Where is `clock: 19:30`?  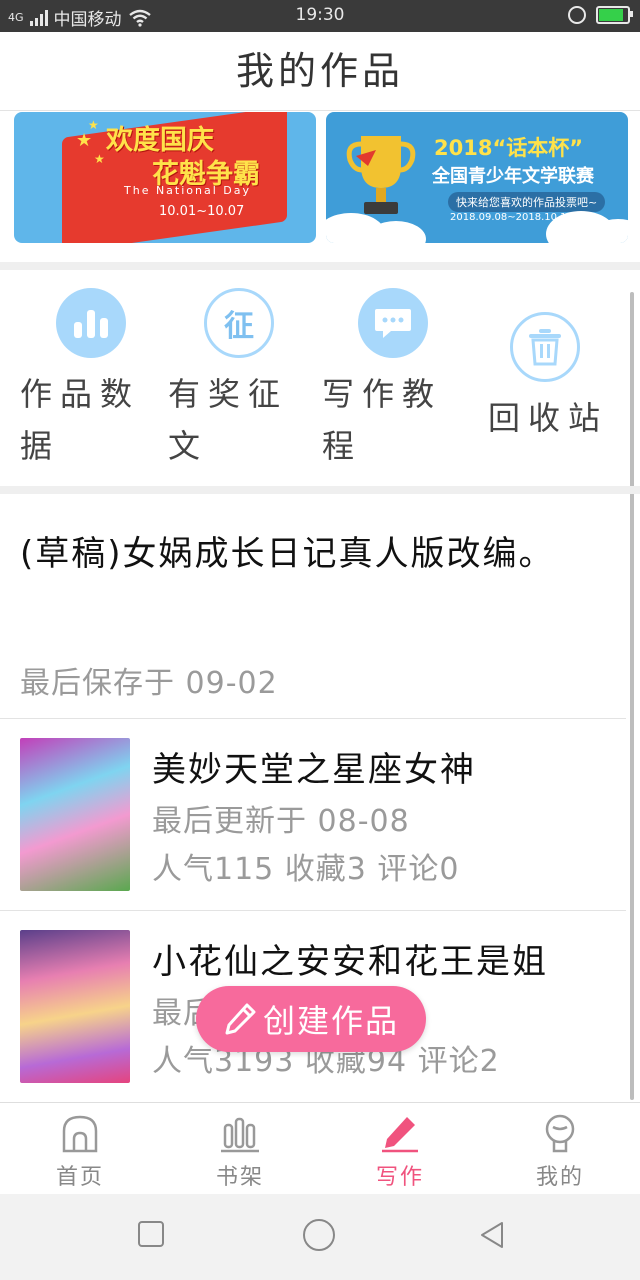
clock: 19:30 is located at coordinates (320, 15).